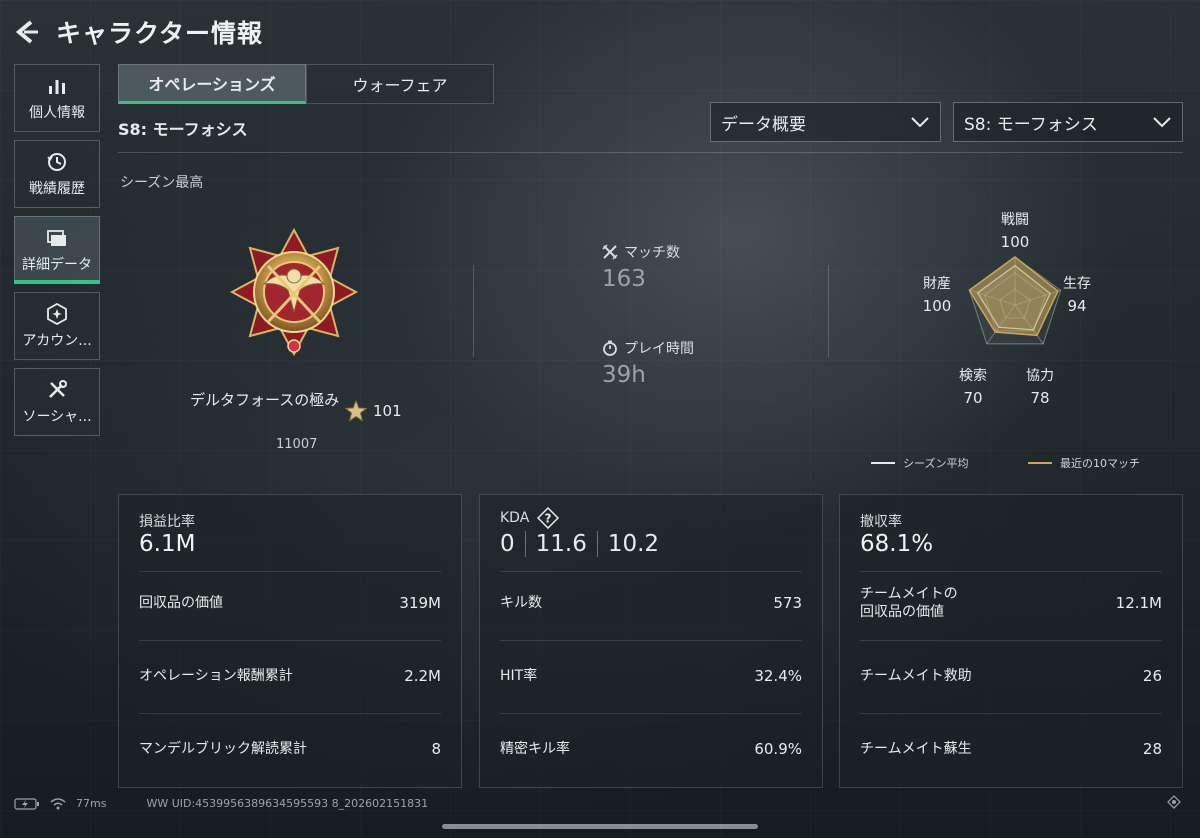  I want to click on stat-row: チームメイト蘇生 28, so click(1011, 749).